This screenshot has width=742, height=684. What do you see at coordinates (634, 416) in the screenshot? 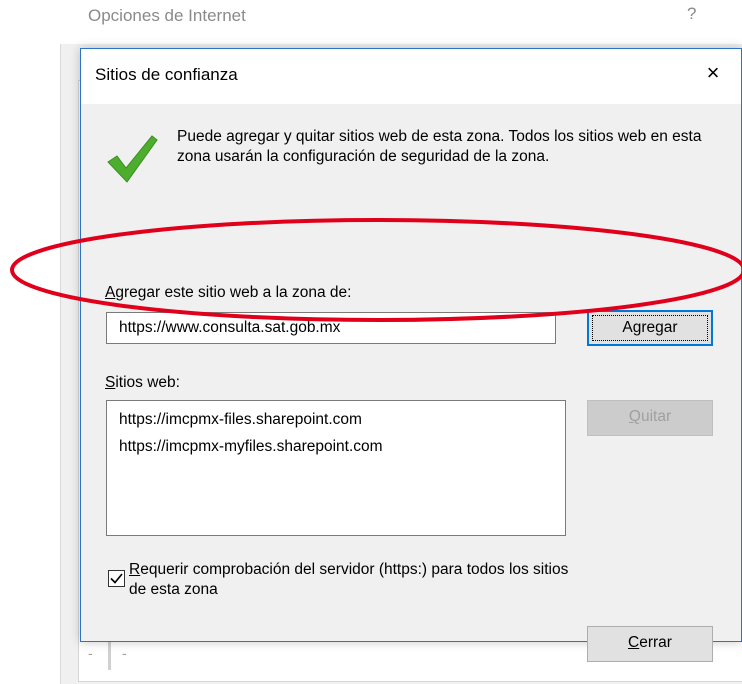
I see `remove-button-key: Q` at bounding box center [634, 416].